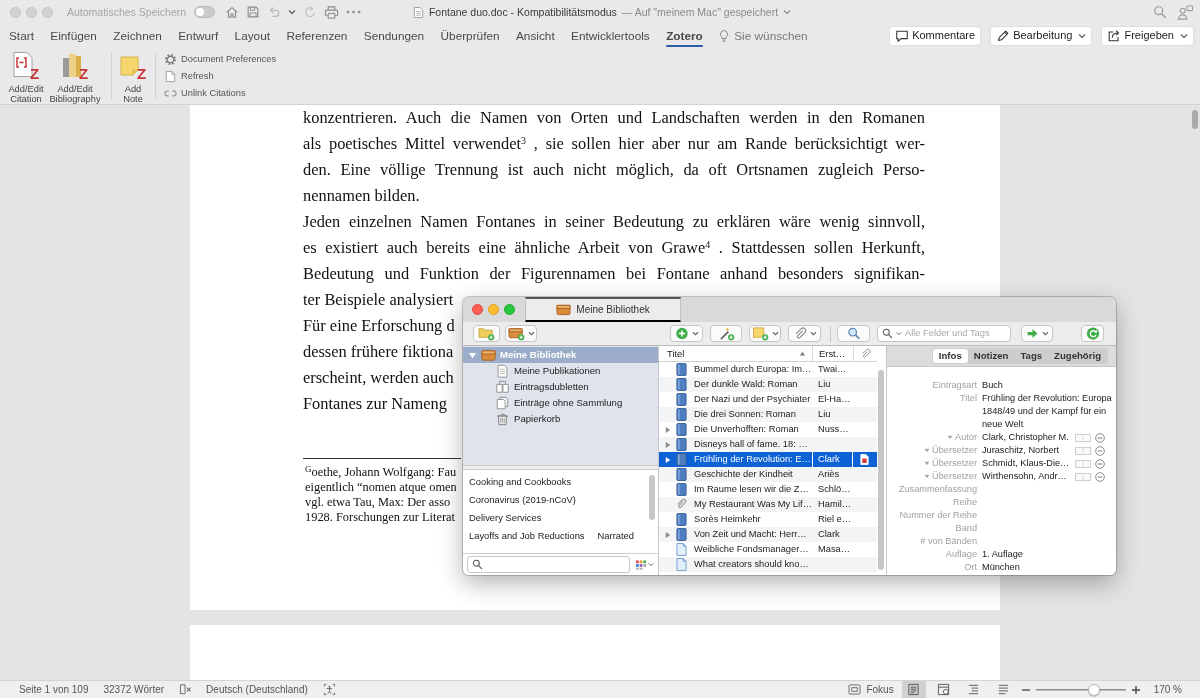 This screenshot has width=1200, height=698. What do you see at coordinates (560, 371) in the screenshot?
I see `tree-item: Meine Publikationen` at bounding box center [560, 371].